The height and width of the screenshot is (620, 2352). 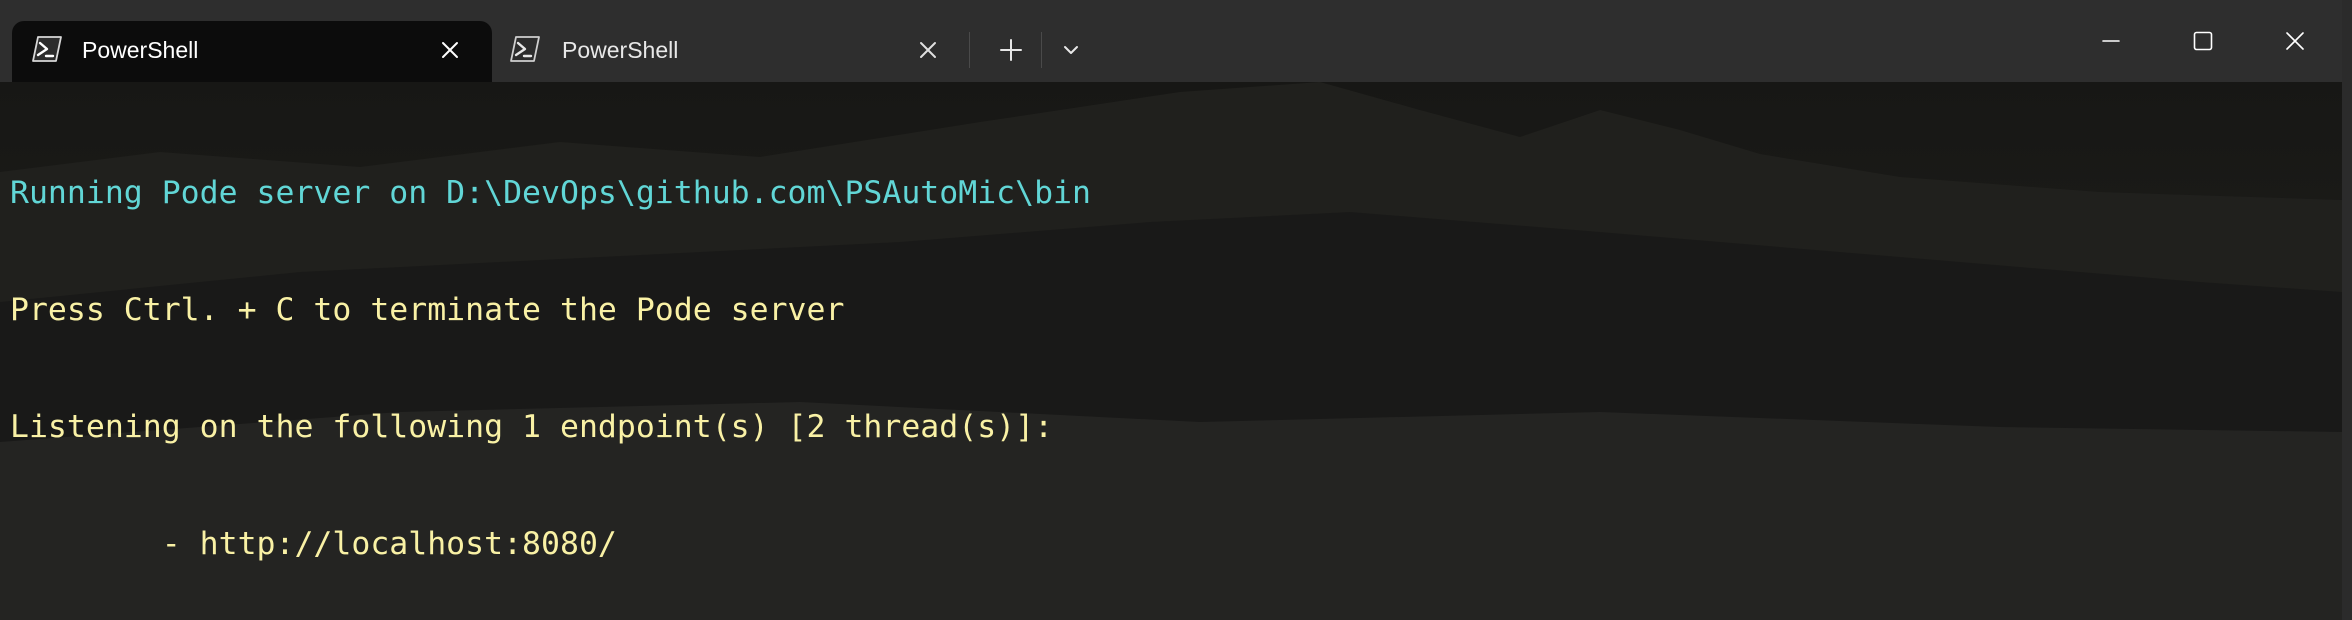 I want to click on chevron-down-icon, so click(x=1071, y=50).